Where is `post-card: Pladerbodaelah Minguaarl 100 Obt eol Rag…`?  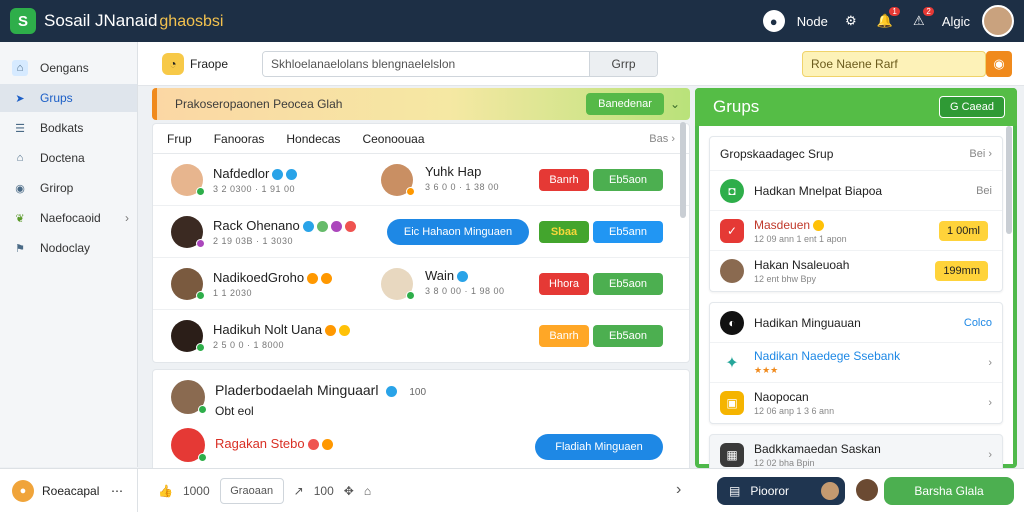 post-card: Pladerbodaelah Minguaarl 100 Obt eol Rag… is located at coordinates (421, 421).